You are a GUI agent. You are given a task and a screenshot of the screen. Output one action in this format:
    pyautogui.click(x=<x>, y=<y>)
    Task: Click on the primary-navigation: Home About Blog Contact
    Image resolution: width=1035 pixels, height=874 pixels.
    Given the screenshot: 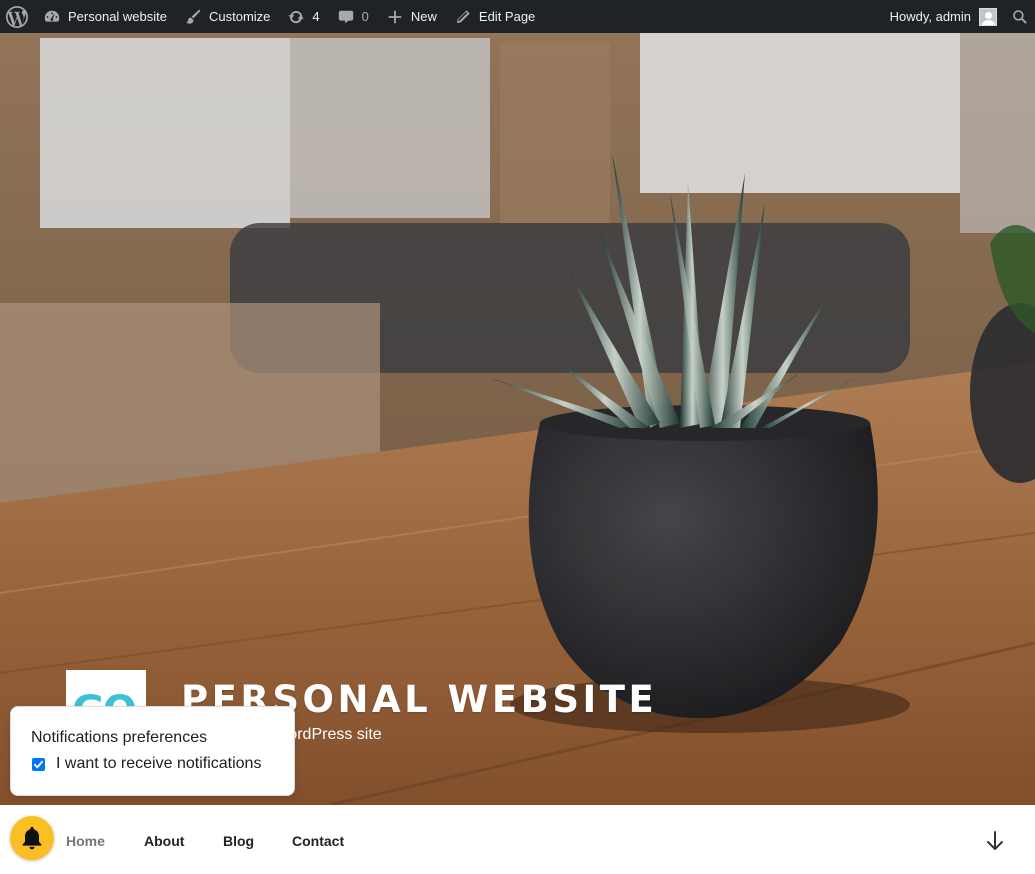 What is the action you would take?
    pyautogui.click(x=517, y=839)
    